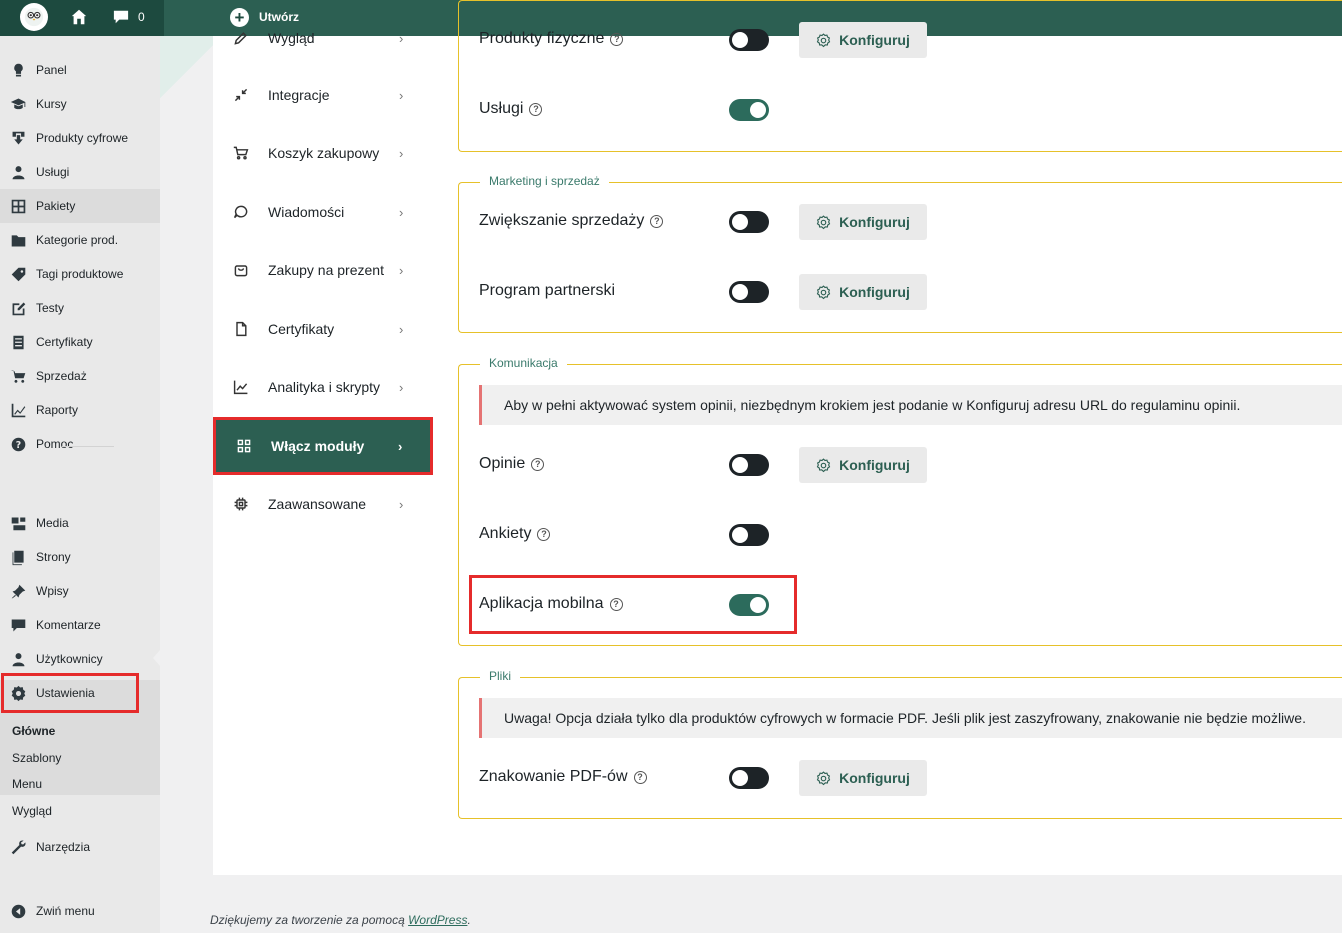  Describe the element at coordinates (241, 329) in the screenshot. I see `file-icon` at that location.